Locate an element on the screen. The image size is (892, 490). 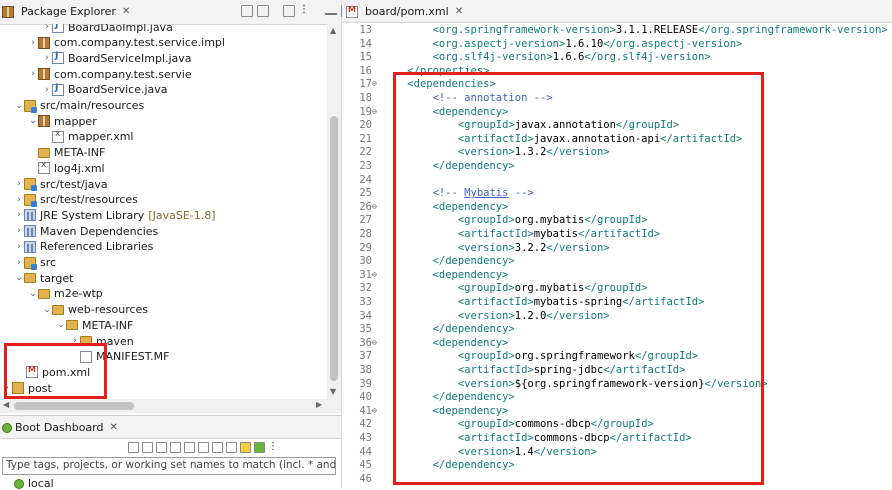
tree-item: mapper.xml is located at coordinates (87, 137).